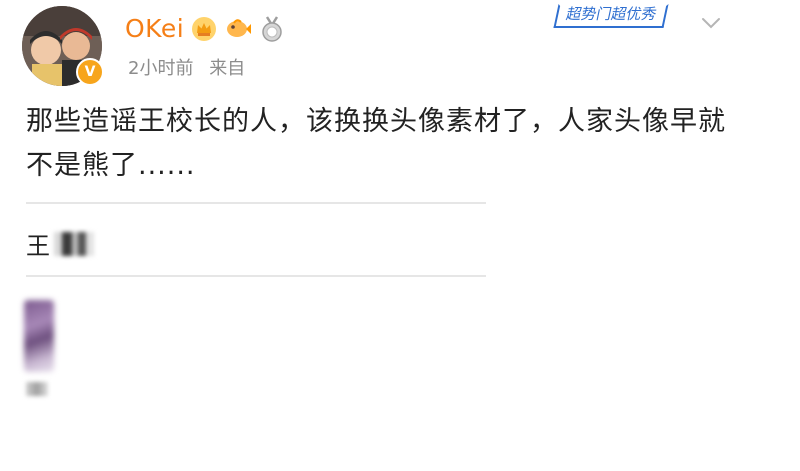 This screenshot has width=800, height=471. I want to click on post-meta: 2小时前 来自, so click(191, 67).